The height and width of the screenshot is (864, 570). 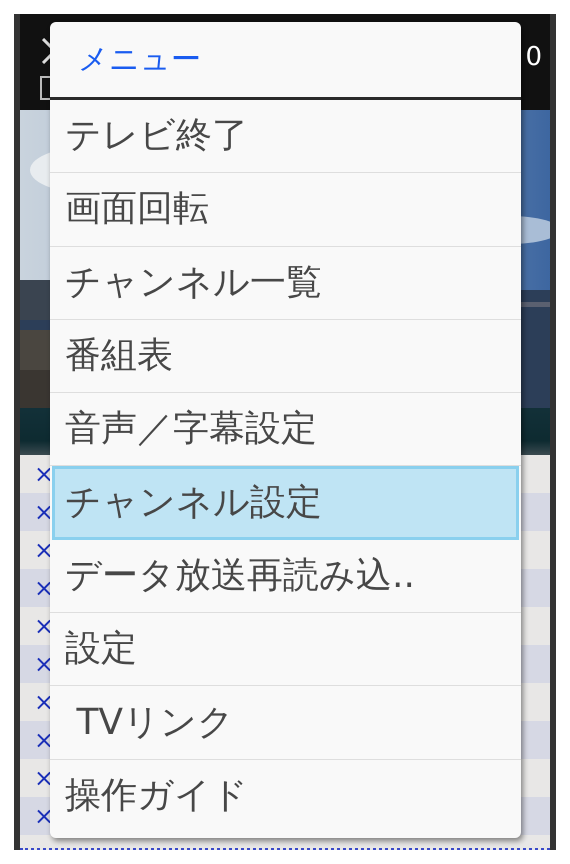 I want to click on delete-mark: ×, so click(x=44, y=512).